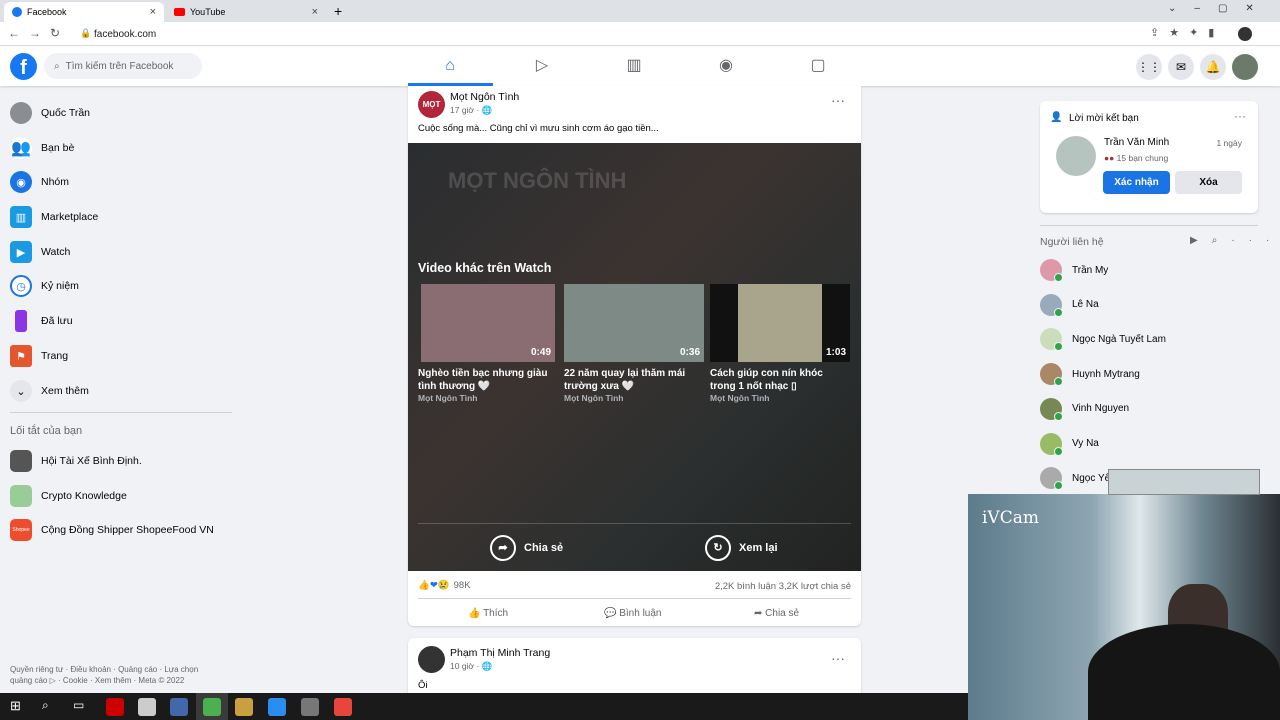 Image resolution: width=1280 pixels, height=720 pixels. I want to click on url-field: facebook.com, so click(125, 34).